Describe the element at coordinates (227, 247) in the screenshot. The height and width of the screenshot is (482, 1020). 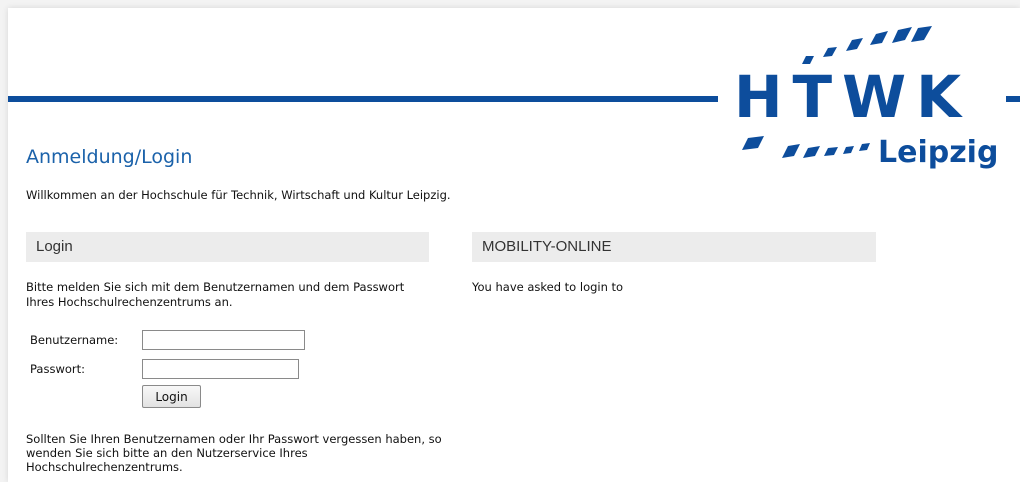
I see `login-section-header: Login` at that location.